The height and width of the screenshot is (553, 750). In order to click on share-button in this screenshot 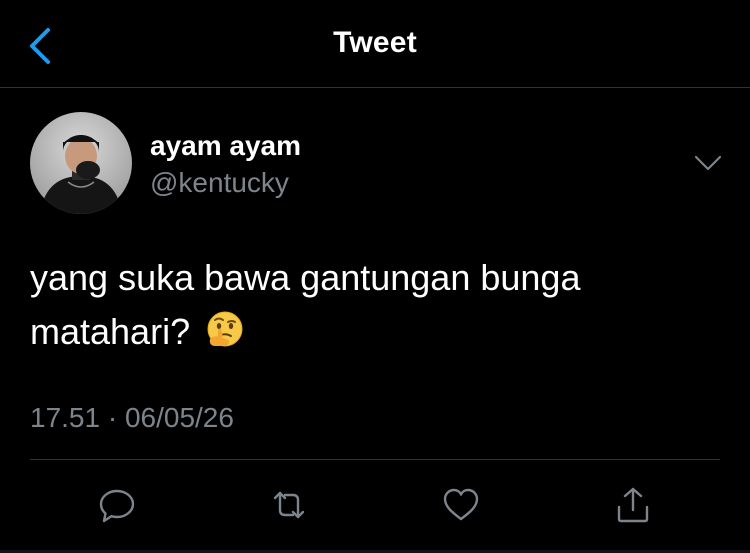, I will do `click(633, 505)`.